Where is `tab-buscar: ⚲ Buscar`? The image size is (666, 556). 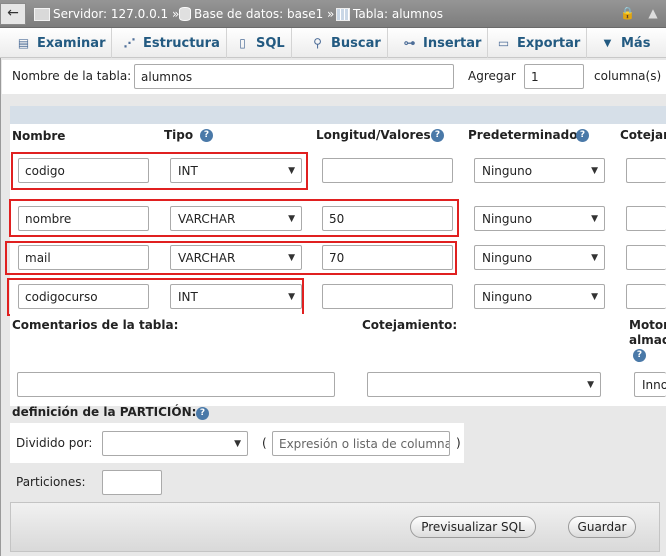 tab-buscar: ⚲ Buscar is located at coordinates (346, 43).